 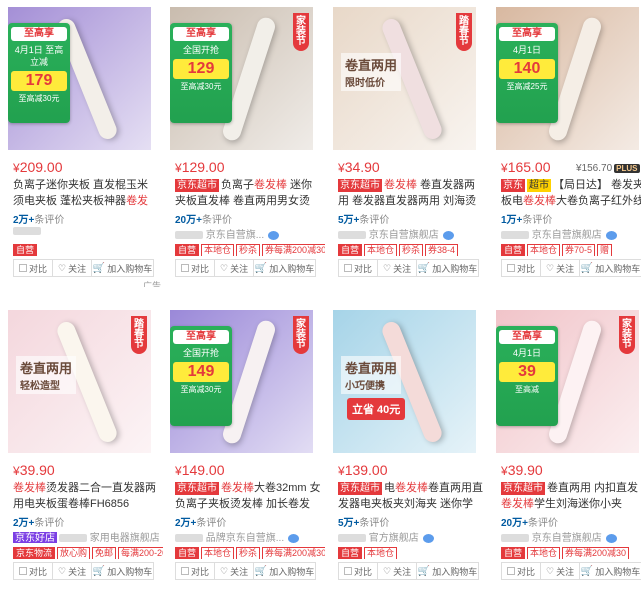 What do you see at coordinates (571, 193) in the screenshot?
I see `product-title: 京东超市【局日达】 卷发夹板电卷发棒大卷负离子红外线护发蛋卷` at bounding box center [571, 193].